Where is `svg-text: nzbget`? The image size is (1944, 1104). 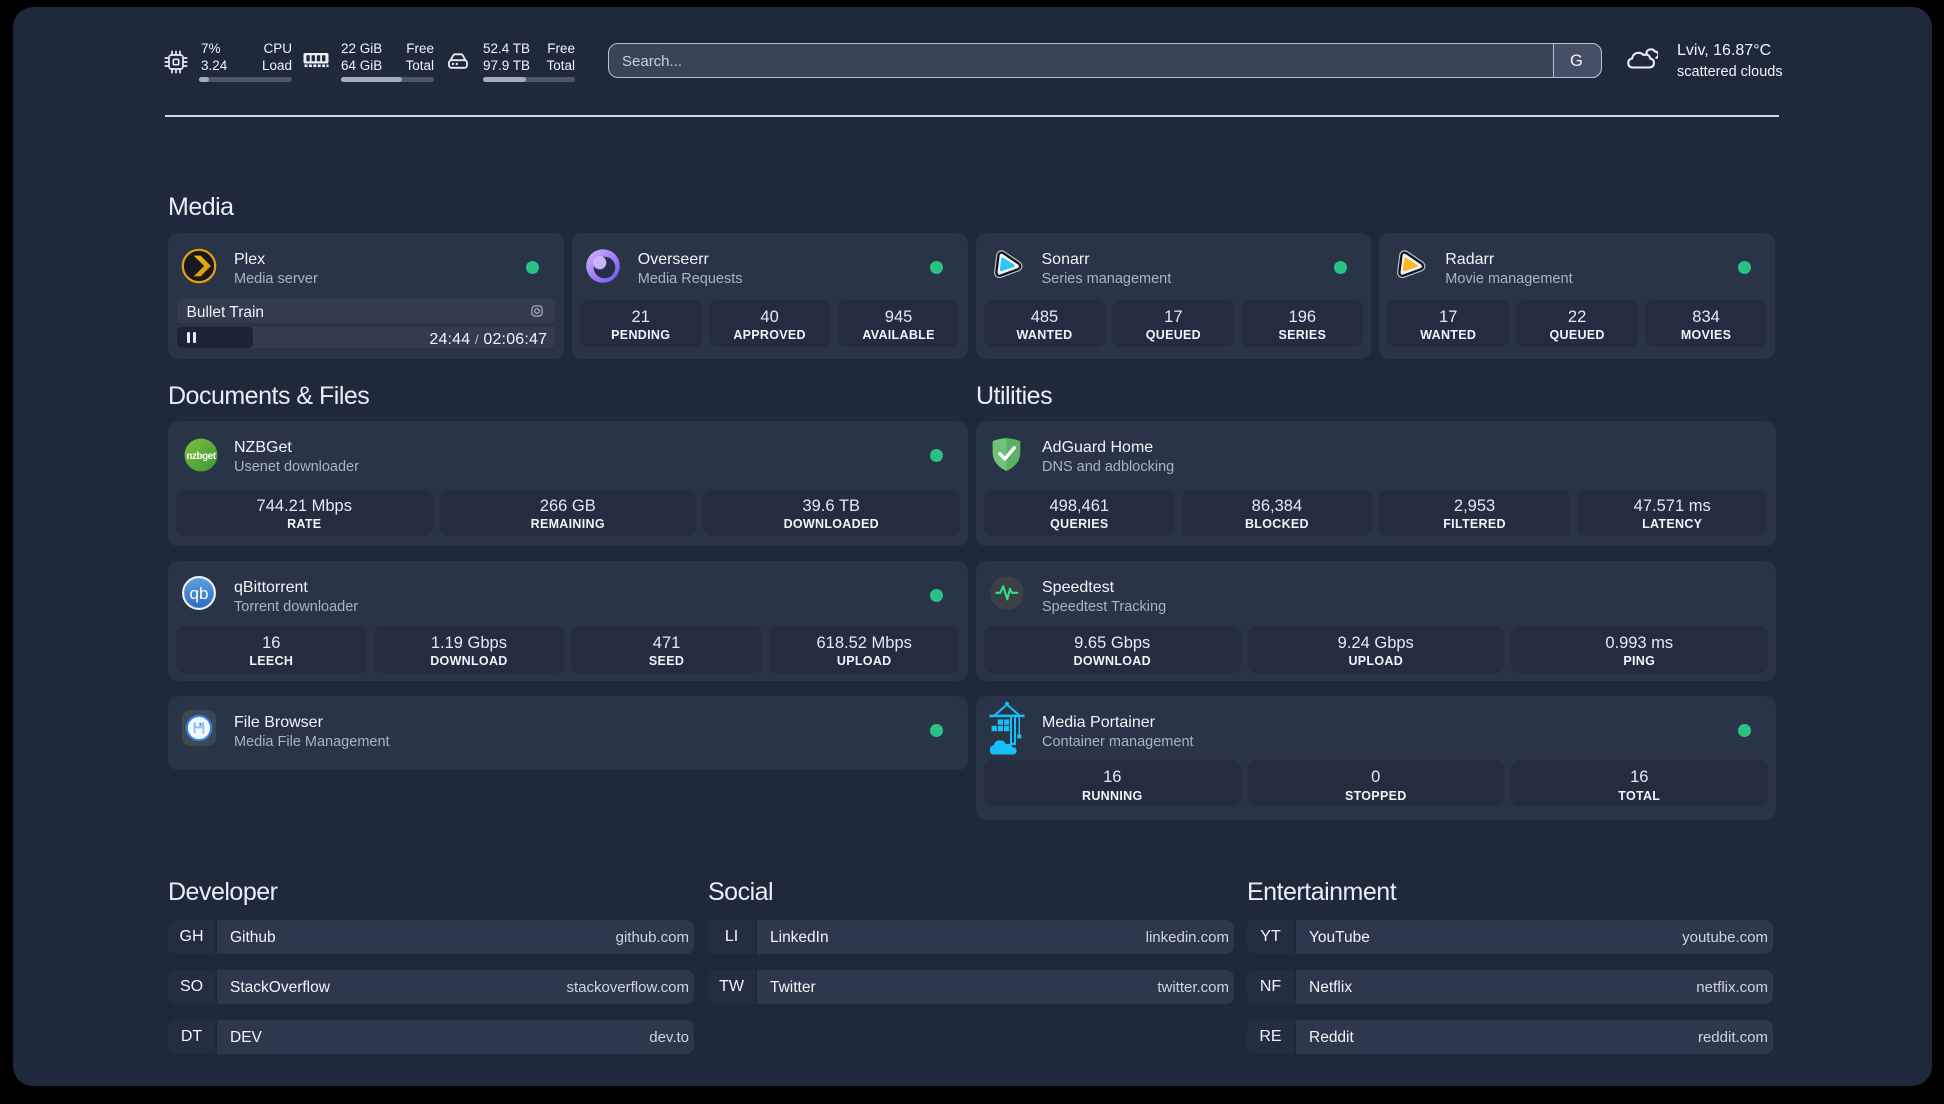
svg-text: nzbget is located at coordinates (201, 456).